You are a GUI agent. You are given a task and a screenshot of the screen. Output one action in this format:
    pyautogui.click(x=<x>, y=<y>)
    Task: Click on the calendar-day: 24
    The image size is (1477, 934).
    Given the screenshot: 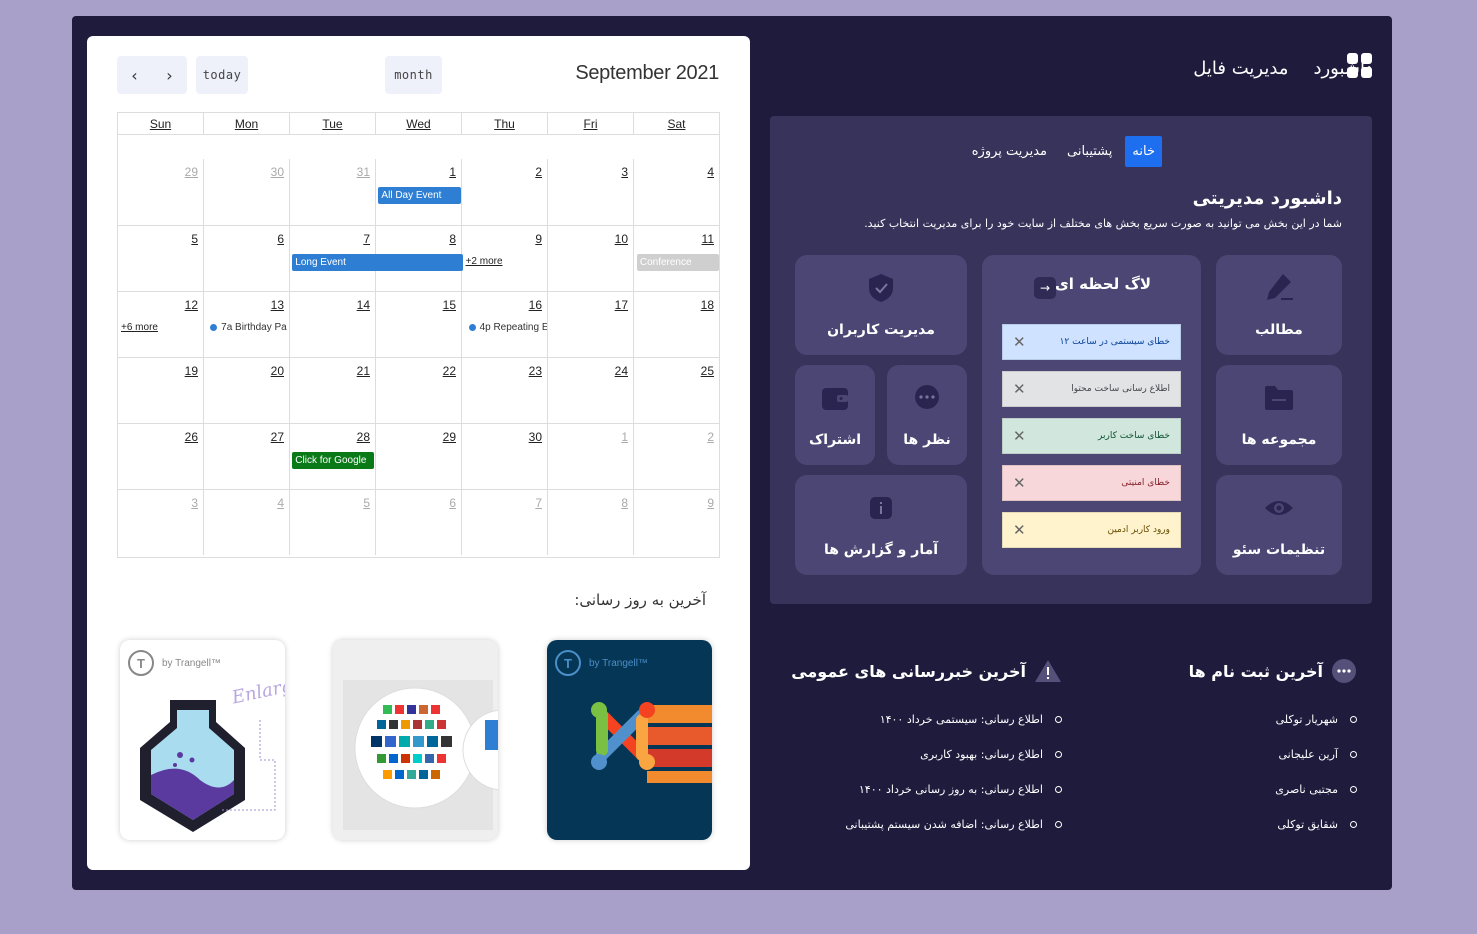 What is the action you would take?
    pyautogui.click(x=590, y=390)
    